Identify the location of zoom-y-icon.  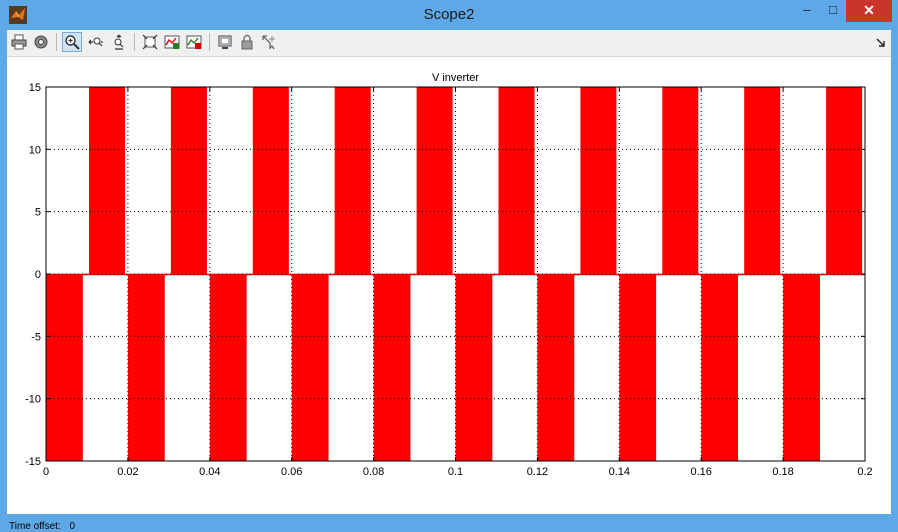
(119, 42).